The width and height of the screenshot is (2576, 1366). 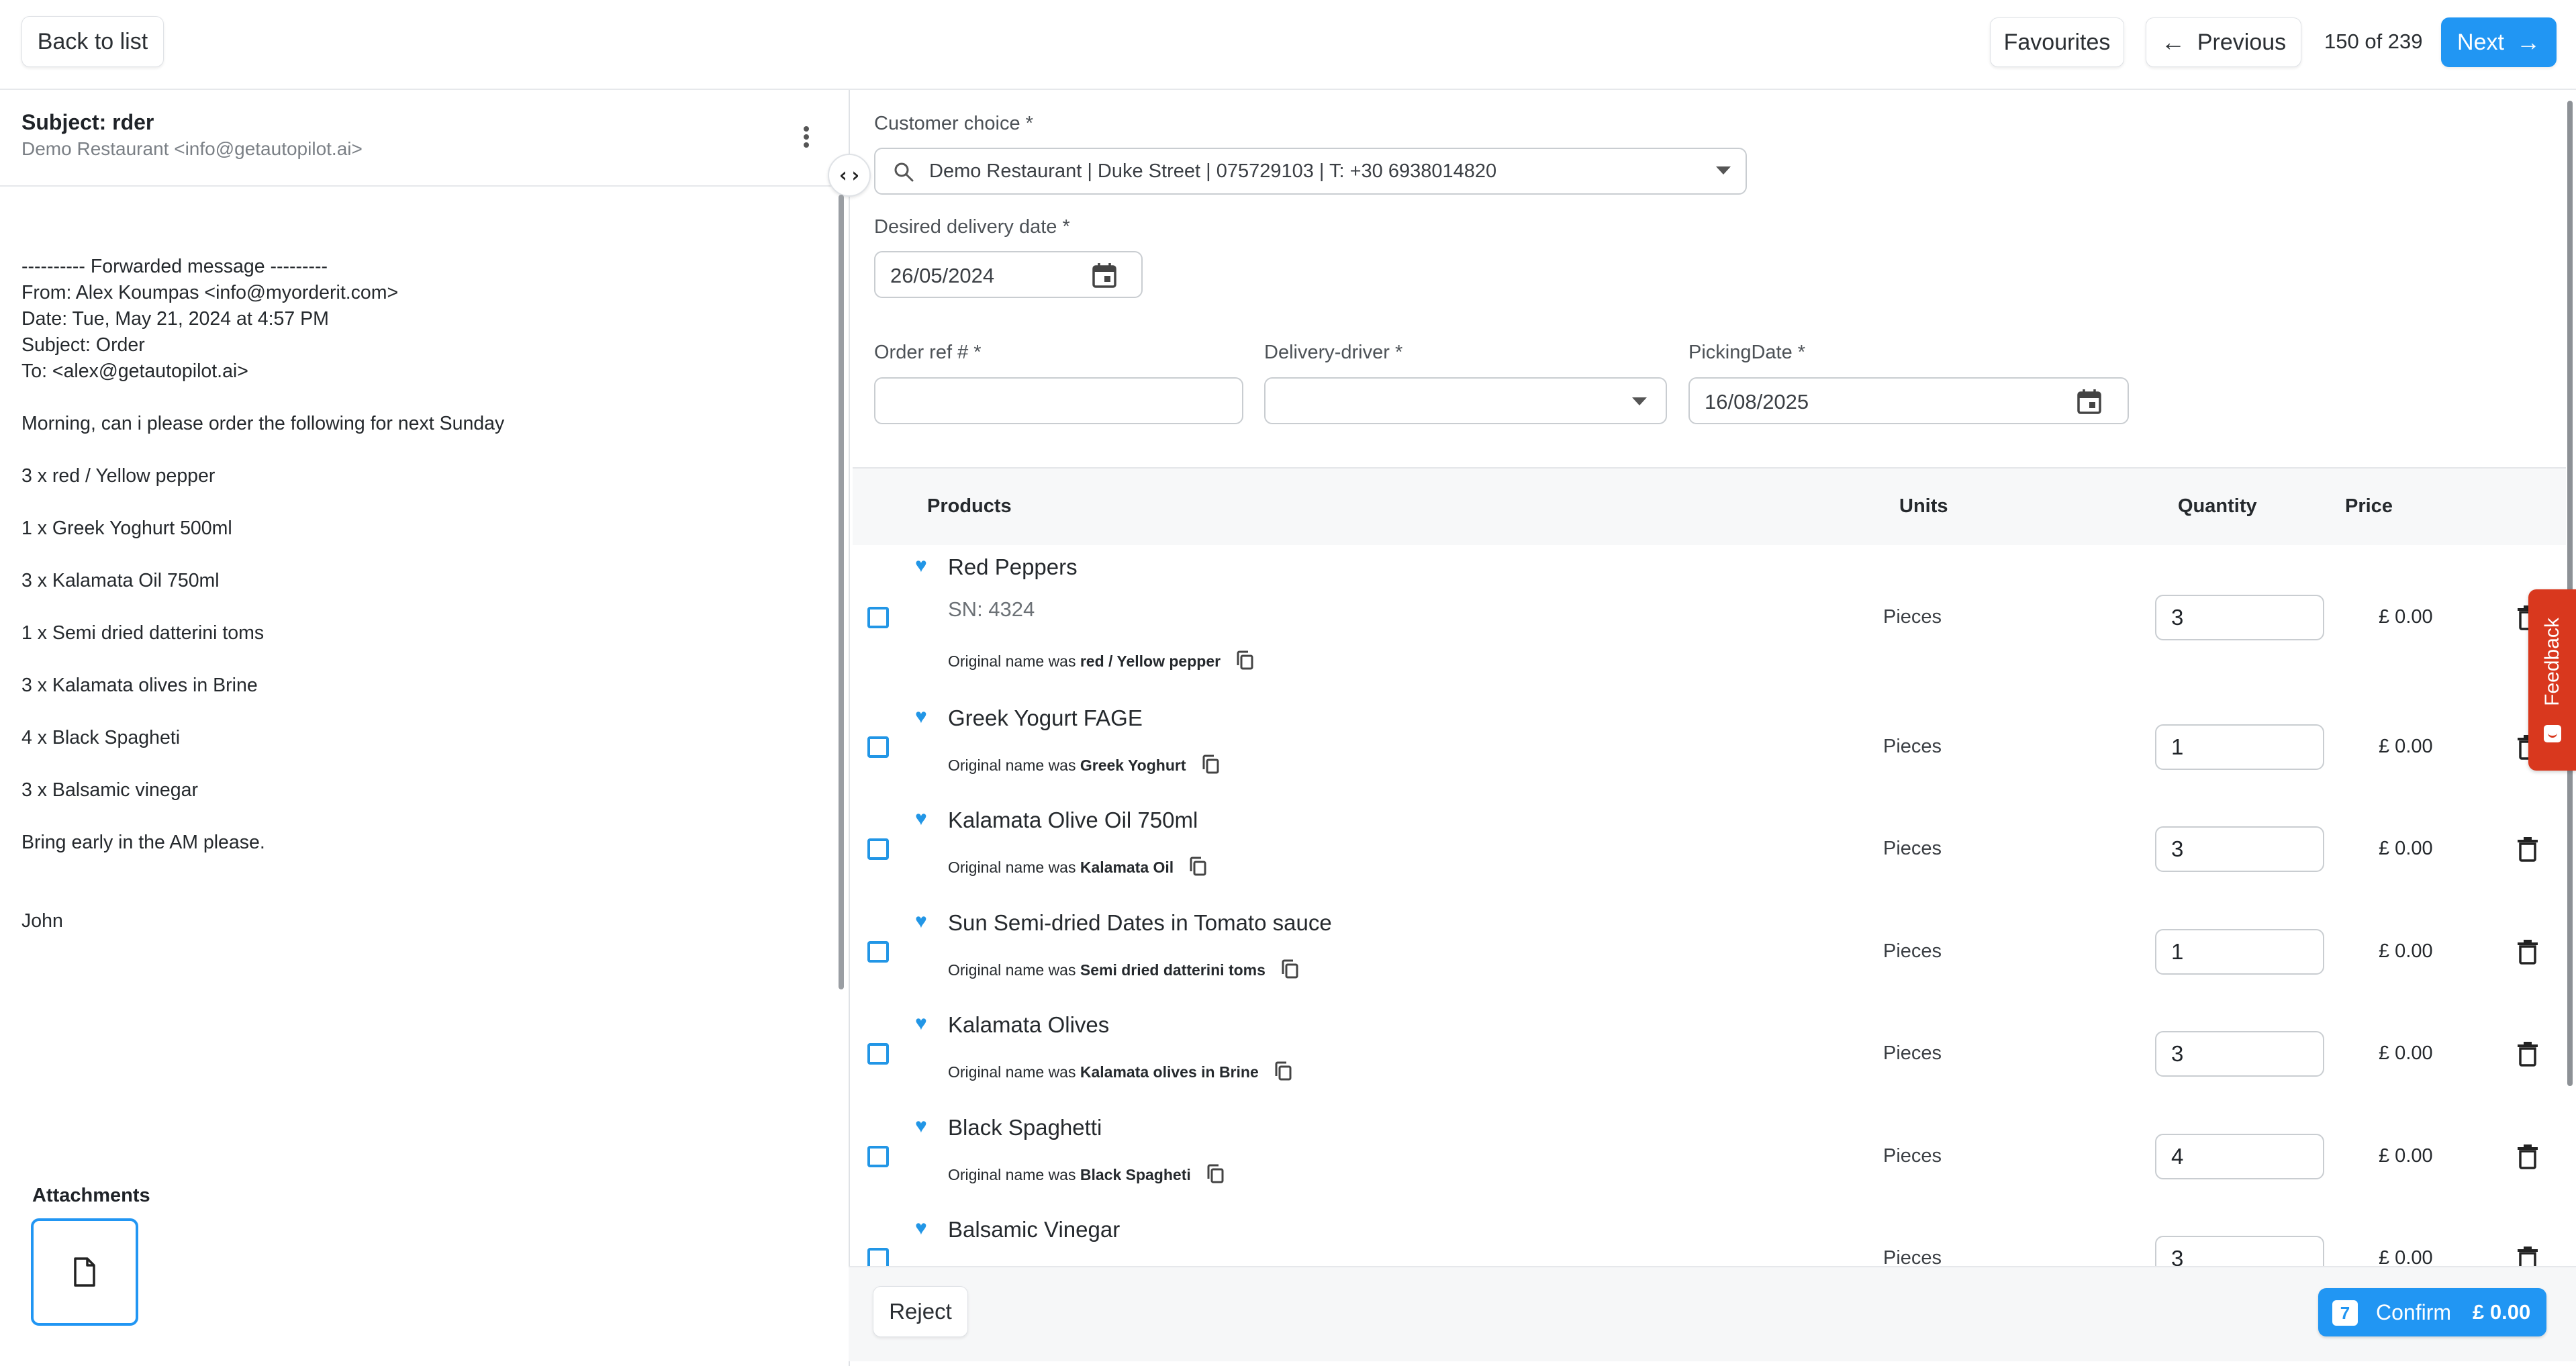 I want to click on email-body-line: 3 x Balsamic vinegar, so click(x=109, y=790).